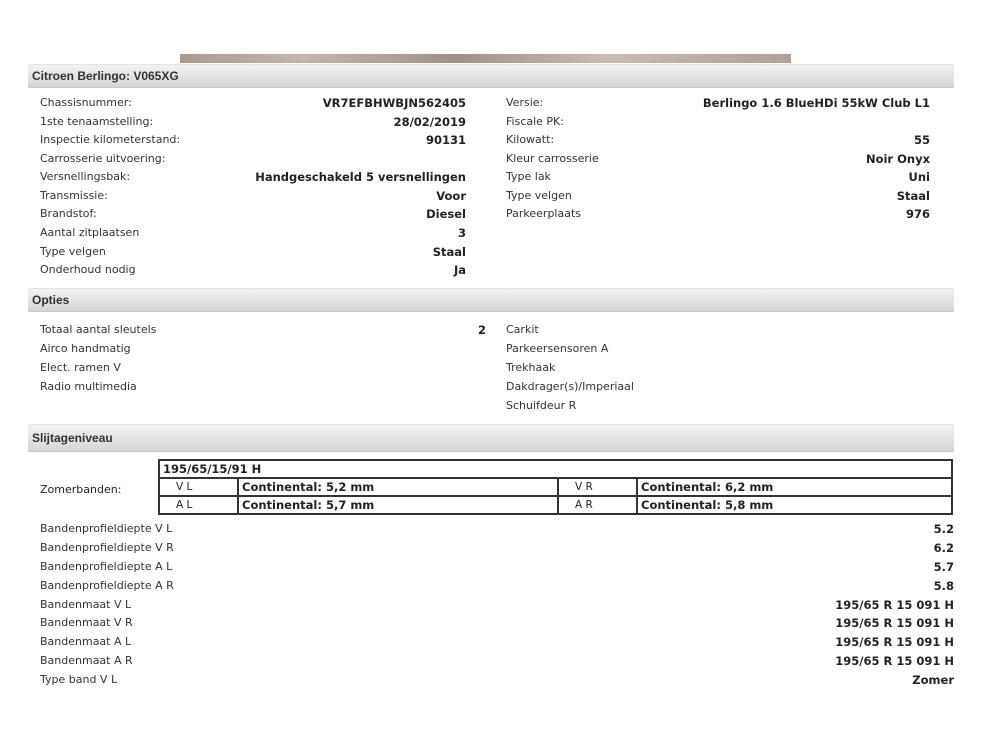 This screenshot has height=747, width=996. What do you see at coordinates (198, 487) in the screenshot?
I see `tyre-position: V L` at bounding box center [198, 487].